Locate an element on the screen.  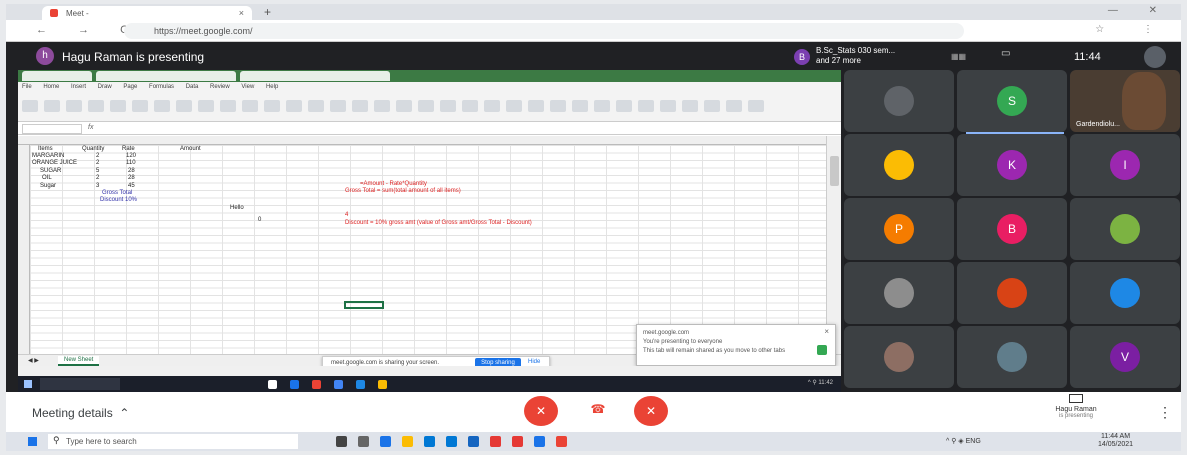
participant-tile: S is located at coordinates (1012, 101).